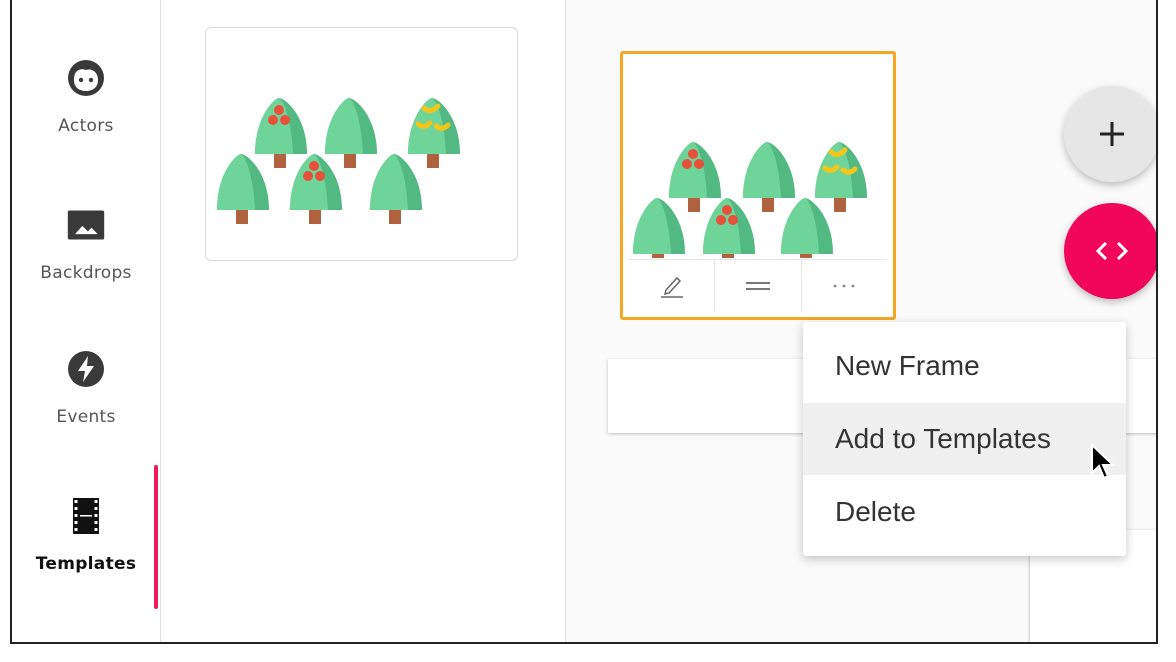 This screenshot has height=662, width=1176. What do you see at coordinates (964, 512) in the screenshot?
I see `menu-item-delete: Delete` at bounding box center [964, 512].